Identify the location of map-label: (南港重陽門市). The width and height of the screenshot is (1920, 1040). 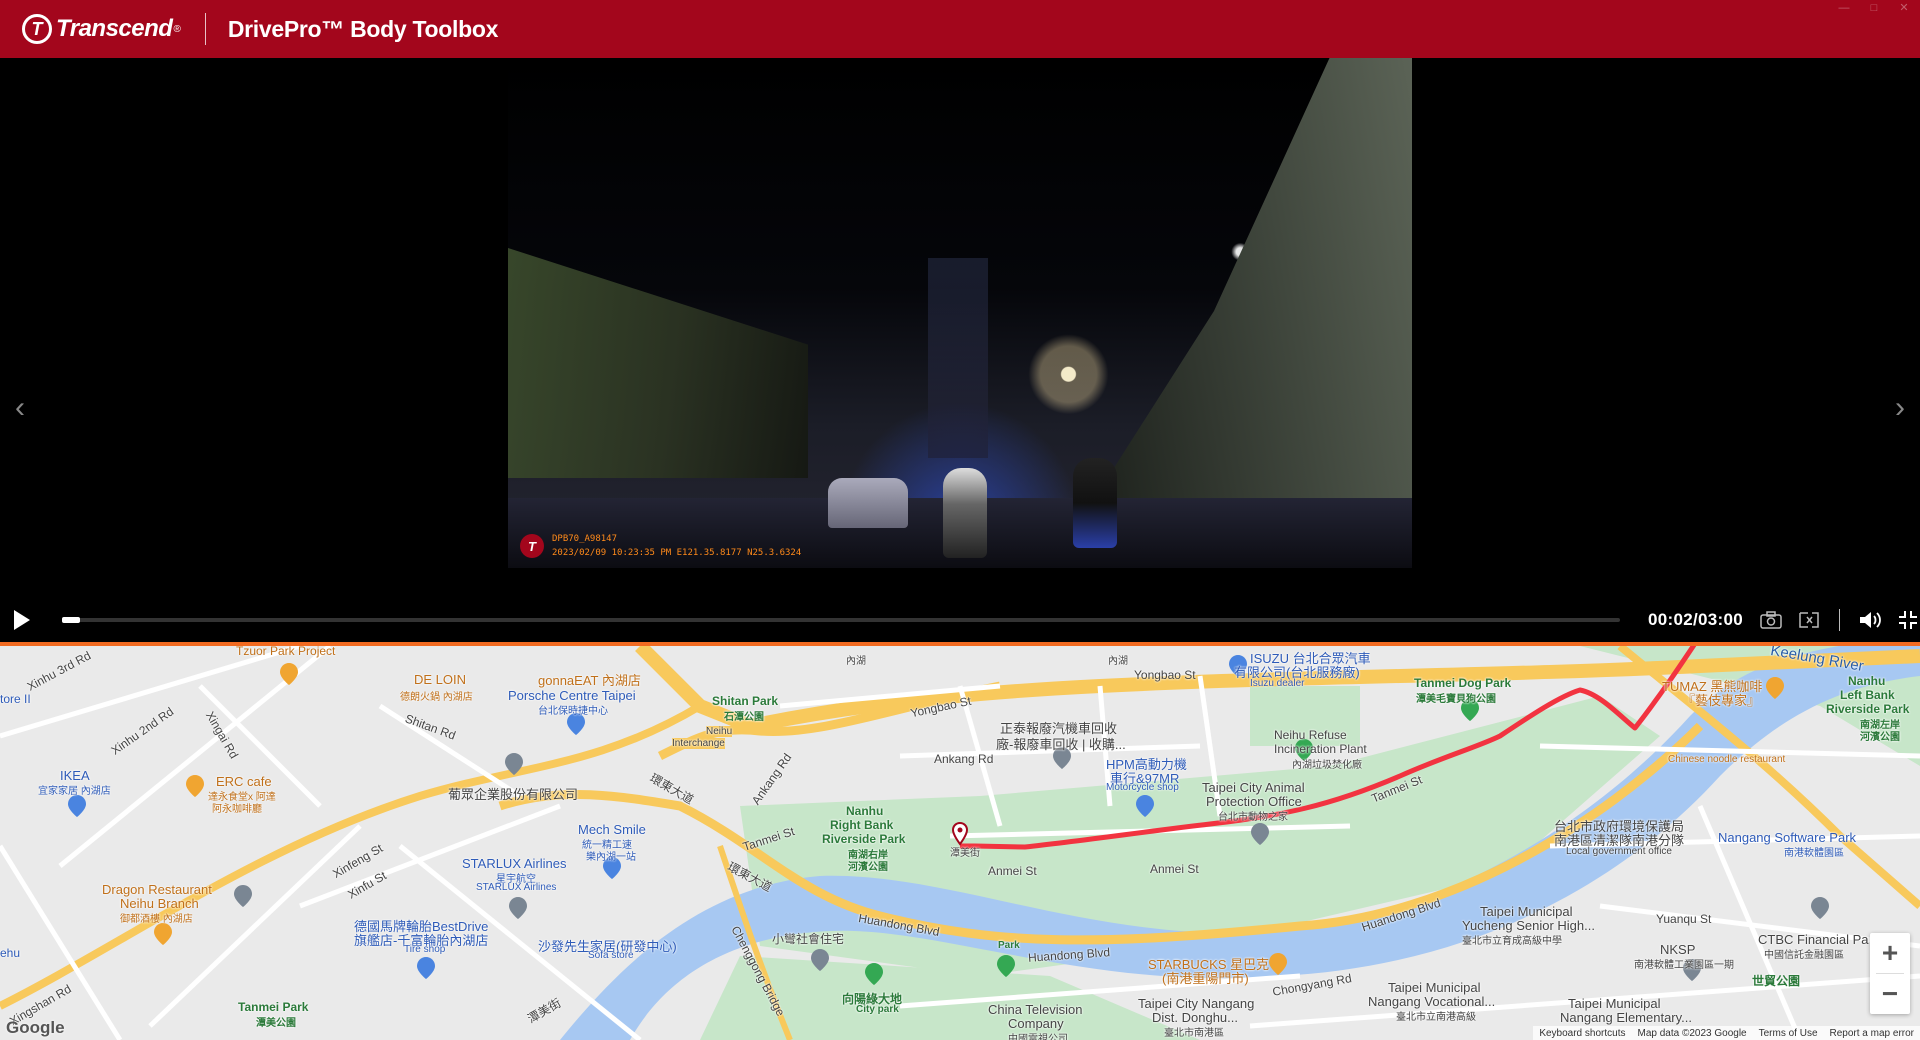
(1205, 978).